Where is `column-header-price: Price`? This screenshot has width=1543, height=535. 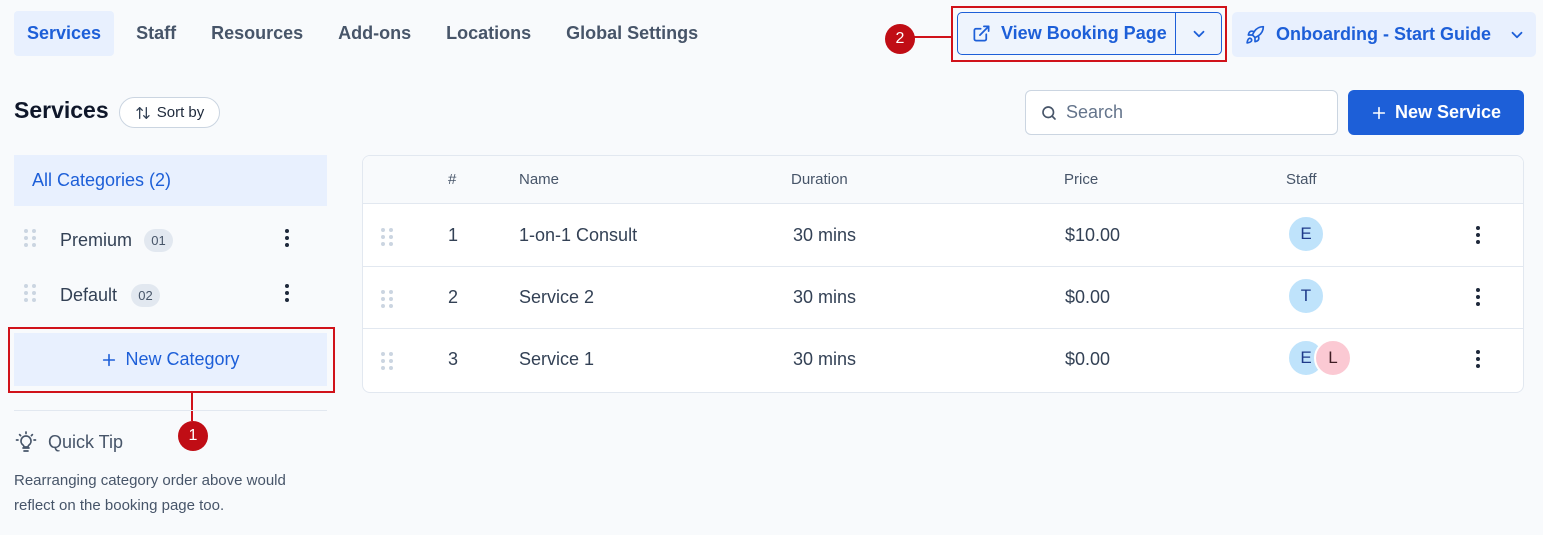
column-header-price: Price is located at coordinates (1081, 179).